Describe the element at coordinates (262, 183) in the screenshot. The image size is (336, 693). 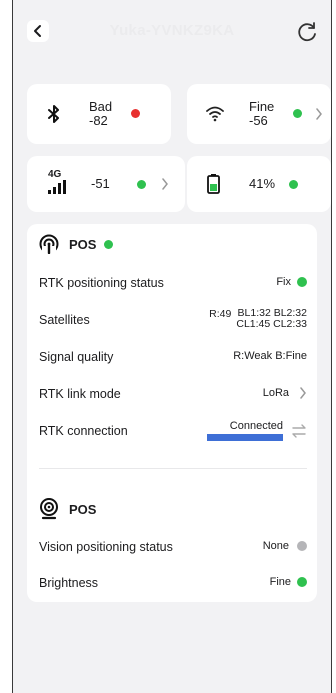
I see `battery-value: 41%` at that location.